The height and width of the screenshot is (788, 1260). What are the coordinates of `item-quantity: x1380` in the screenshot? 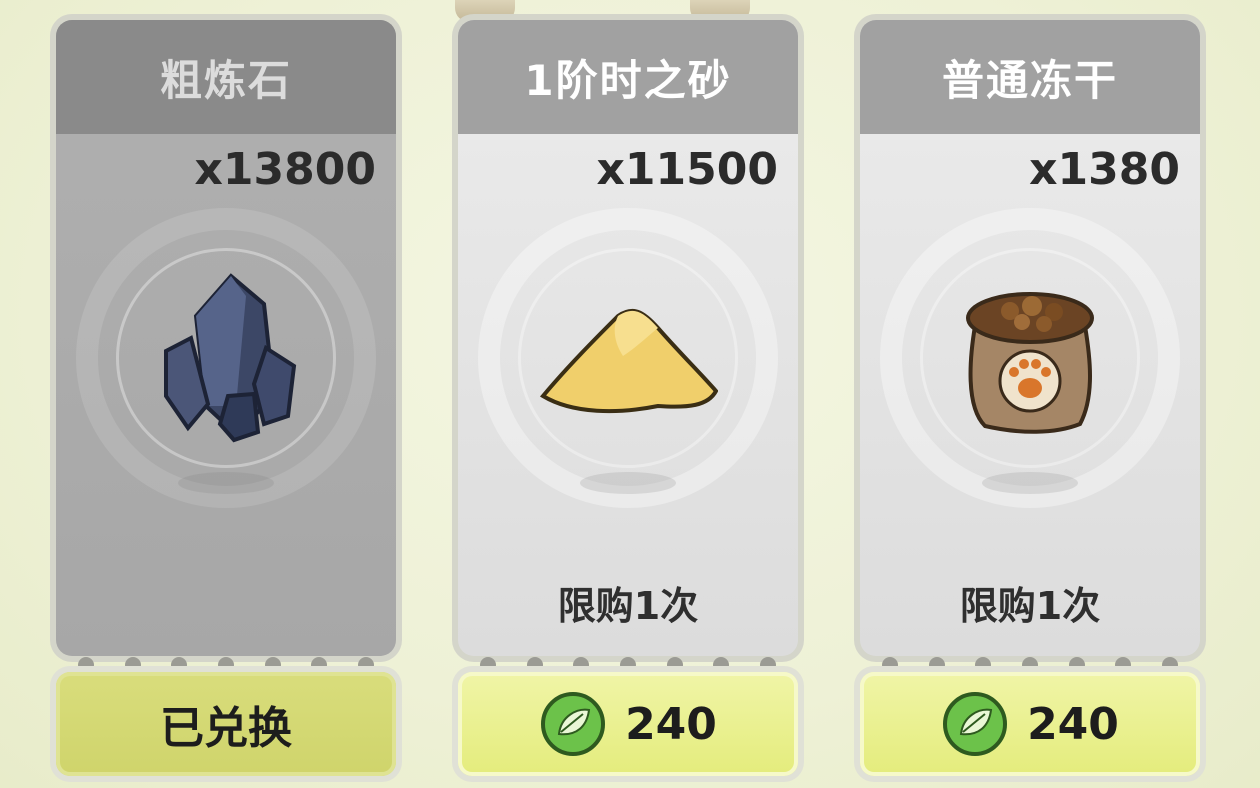 It's located at (1104, 169).